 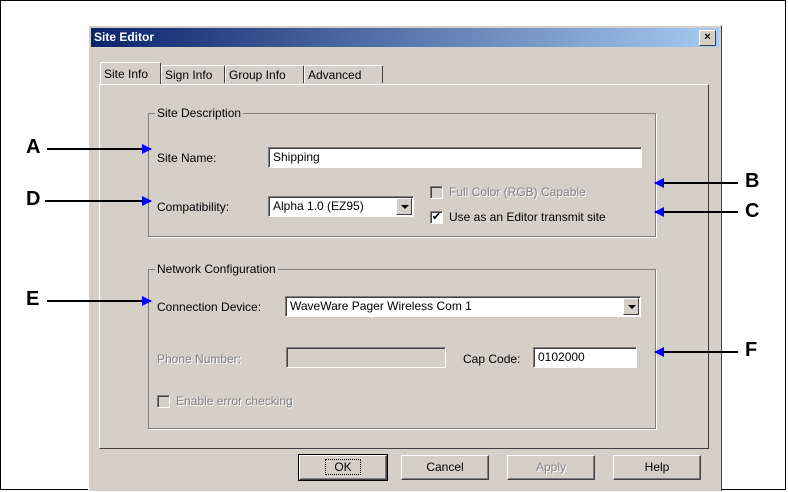 I want to click on error-checking-label: Enable error checking, so click(x=234, y=401).